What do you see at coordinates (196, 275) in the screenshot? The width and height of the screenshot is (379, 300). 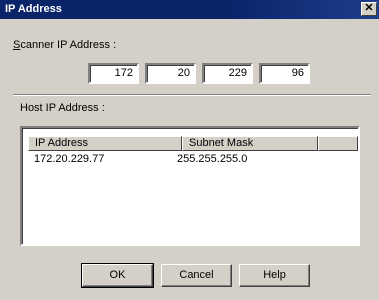 I see `cancel-button: Cancel` at bounding box center [196, 275].